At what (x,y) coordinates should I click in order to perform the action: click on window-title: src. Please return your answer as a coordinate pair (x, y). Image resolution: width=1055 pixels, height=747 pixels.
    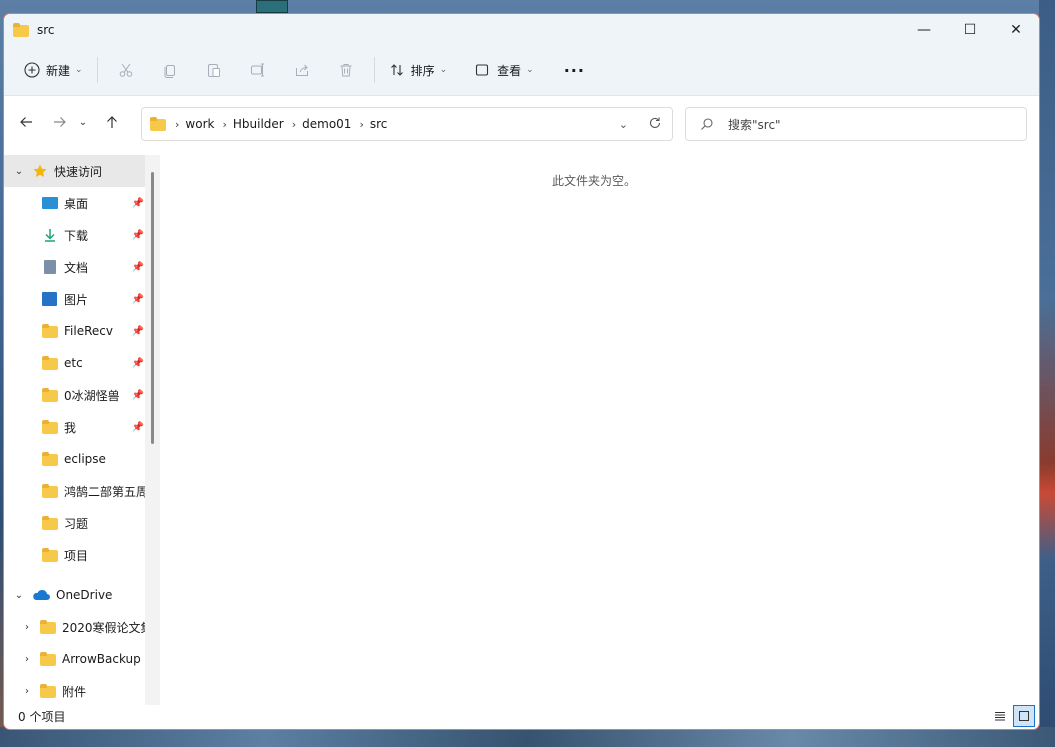
    Looking at the image, I should click on (46, 29).